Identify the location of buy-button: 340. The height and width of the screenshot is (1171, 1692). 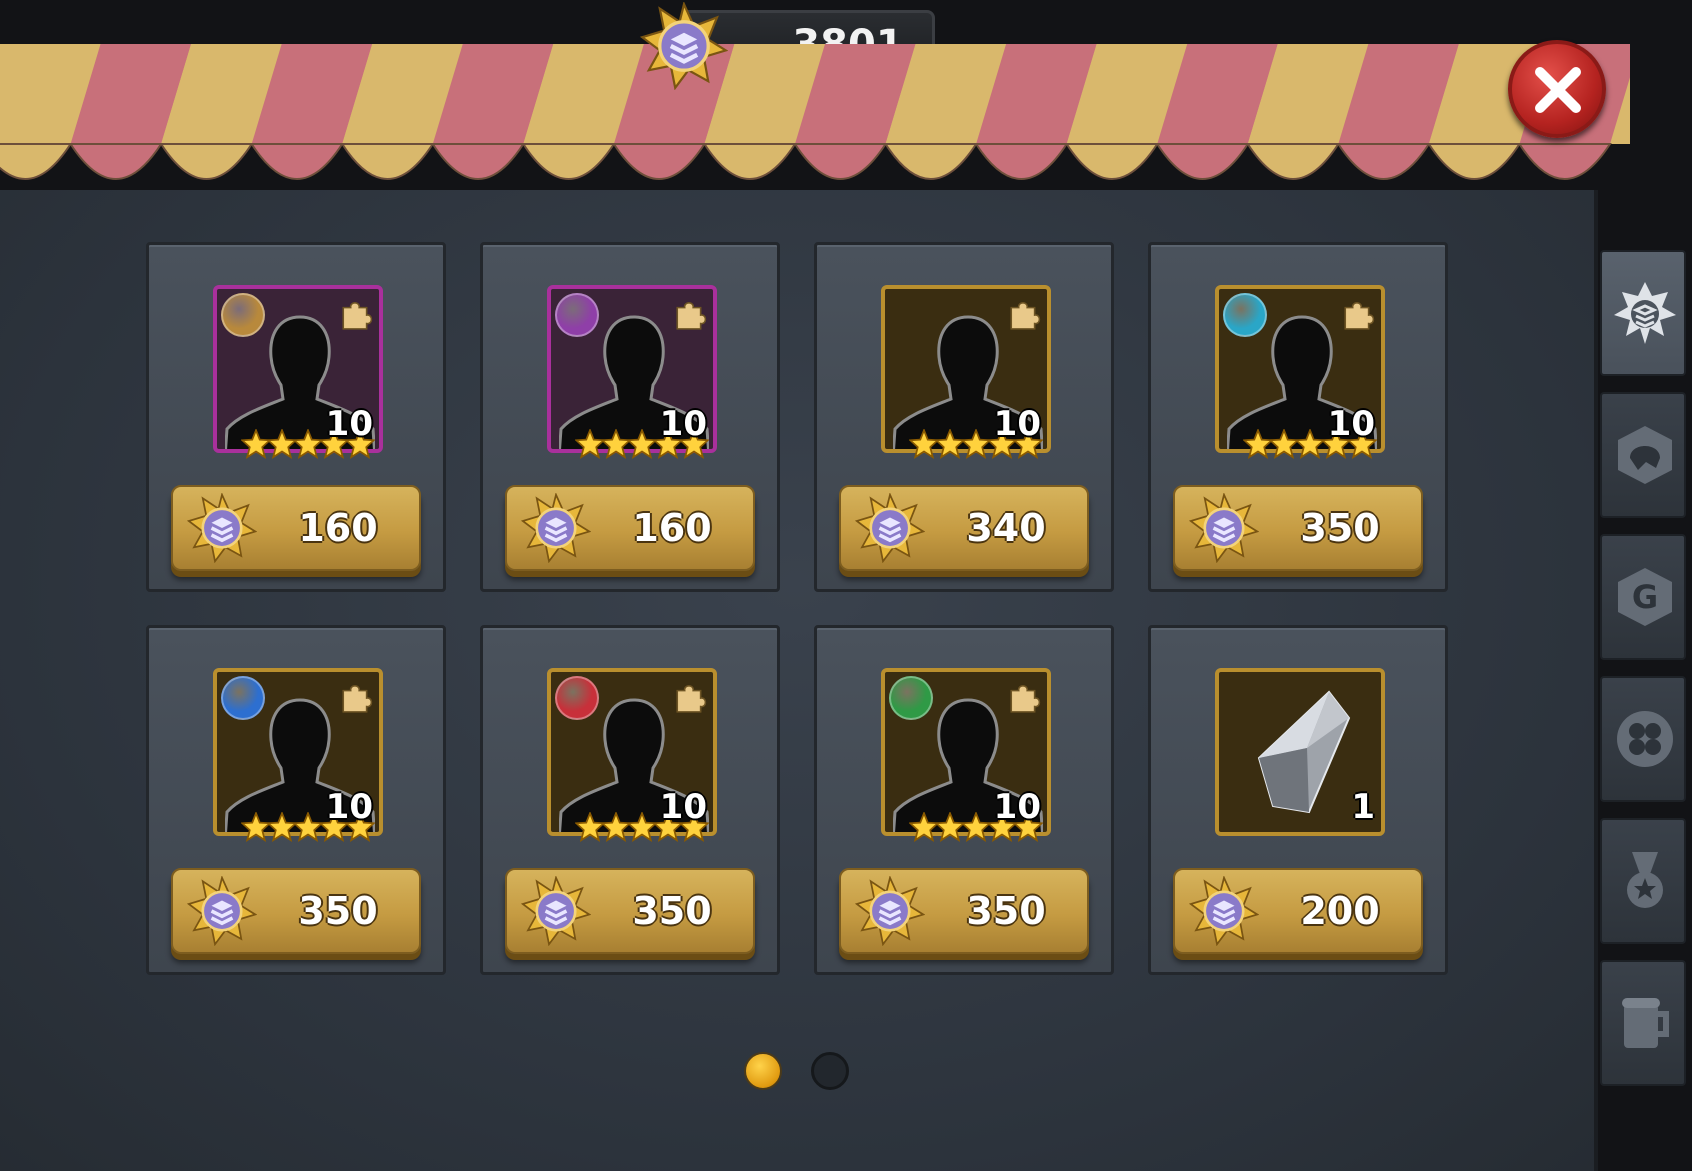
(964, 528).